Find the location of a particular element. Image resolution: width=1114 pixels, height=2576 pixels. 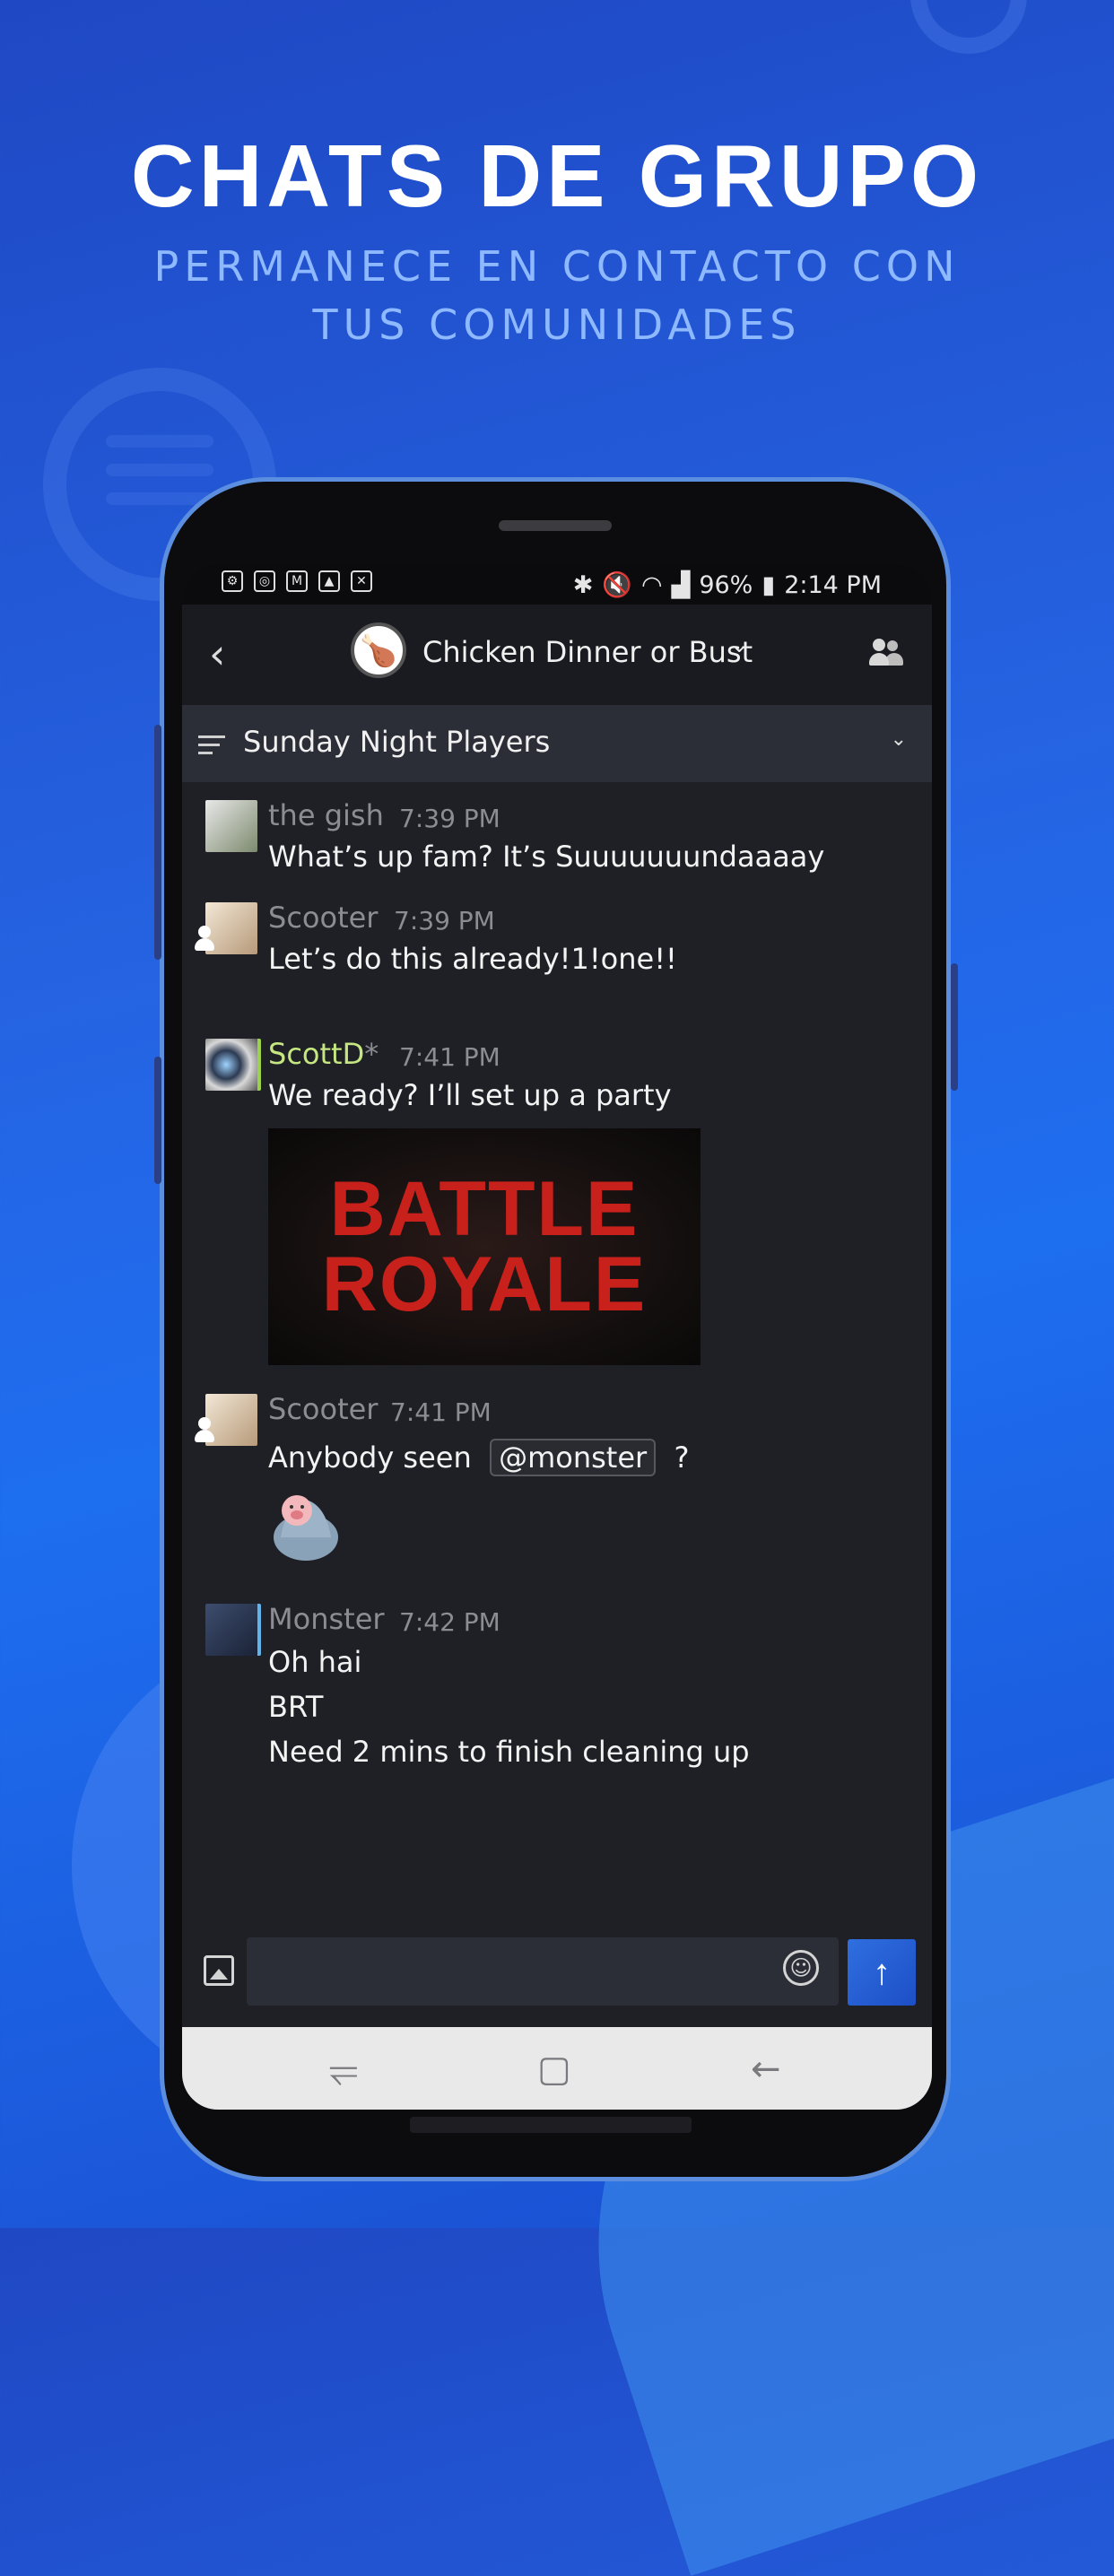

battery-percent: 96% is located at coordinates (726, 584).